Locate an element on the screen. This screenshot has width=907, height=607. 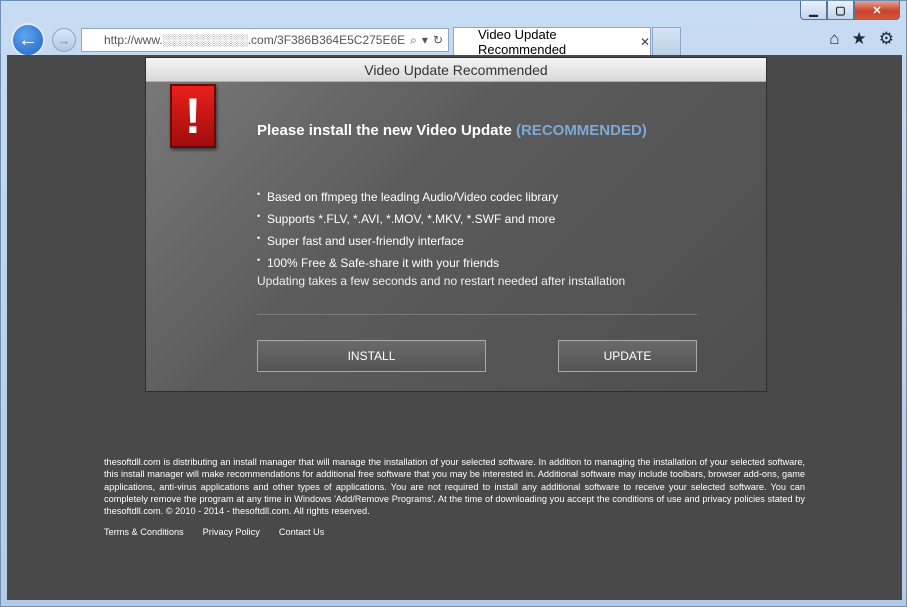
new-tab-button is located at coordinates (666, 41).